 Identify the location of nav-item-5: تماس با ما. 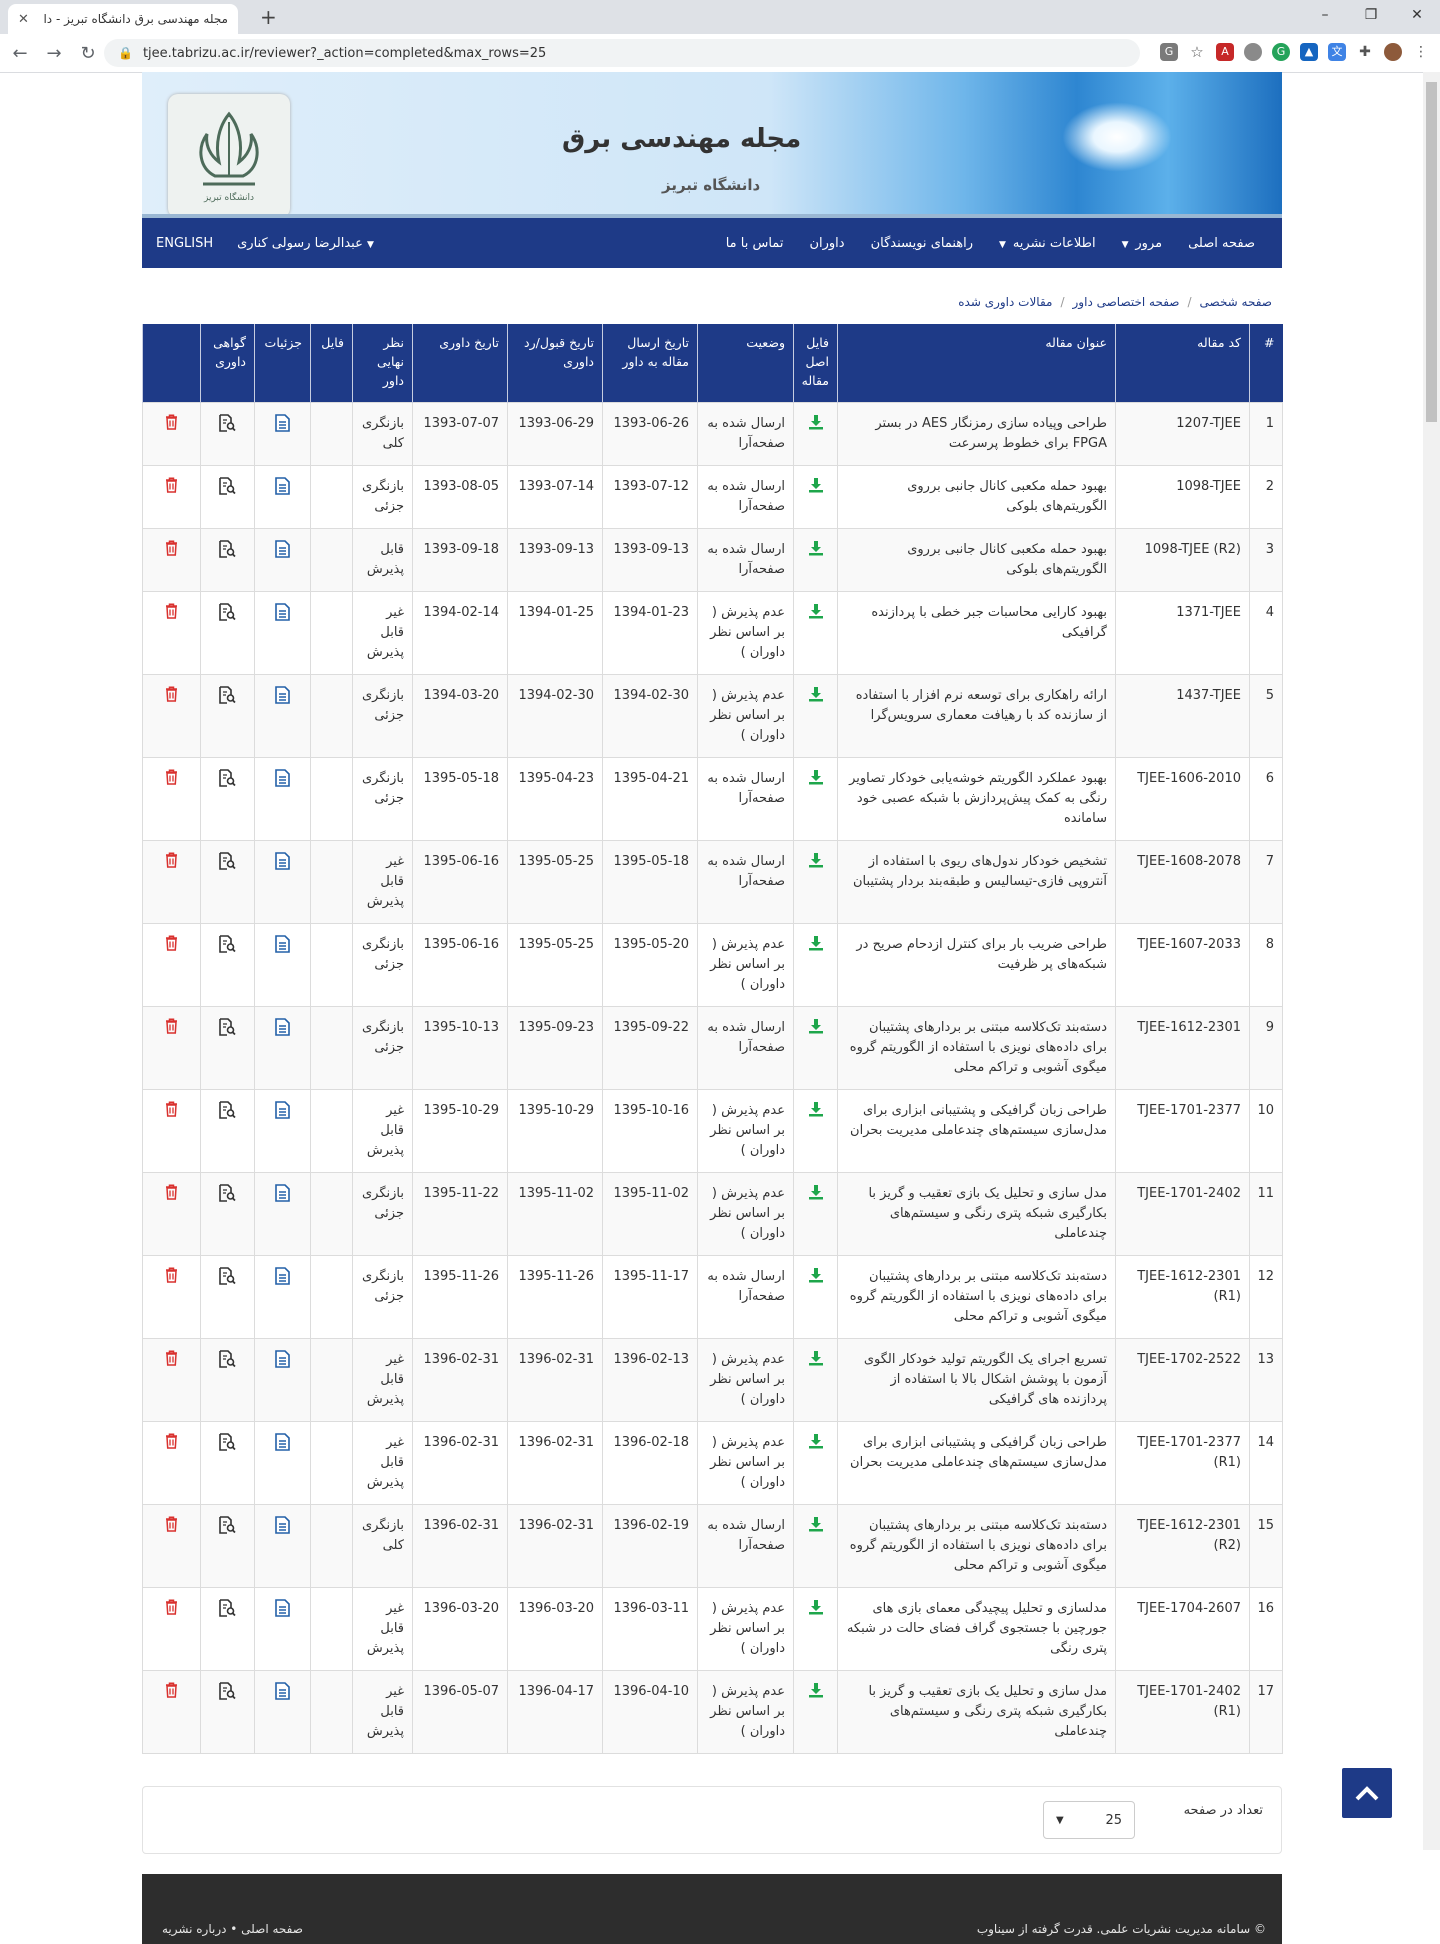
(755, 243).